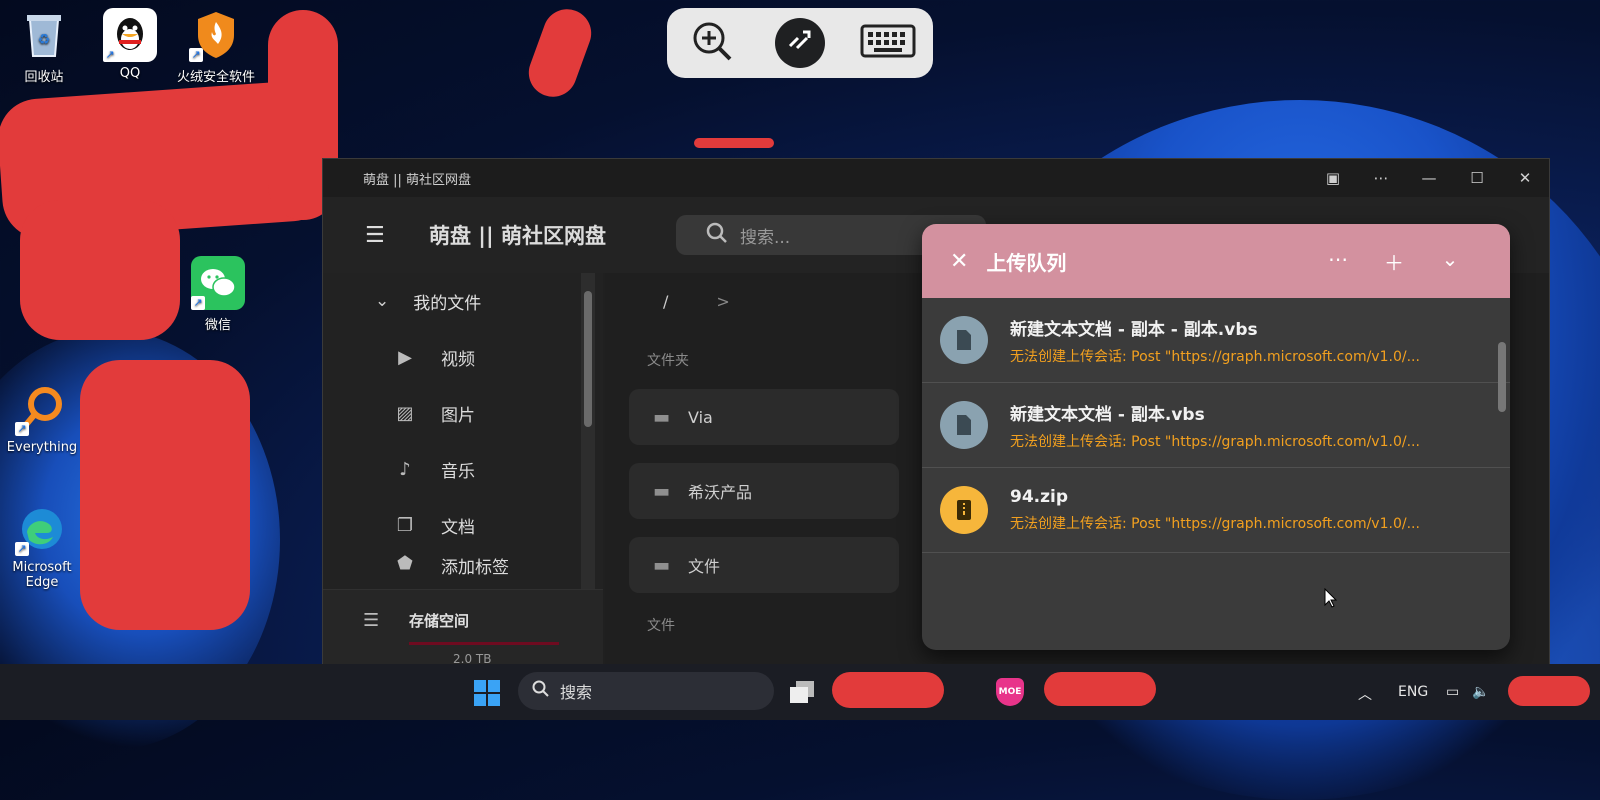 This screenshot has height=800, width=1600. Describe the element at coordinates (1480, 692) in the screenshot. I see `volume-icon: 🔈` at that location.